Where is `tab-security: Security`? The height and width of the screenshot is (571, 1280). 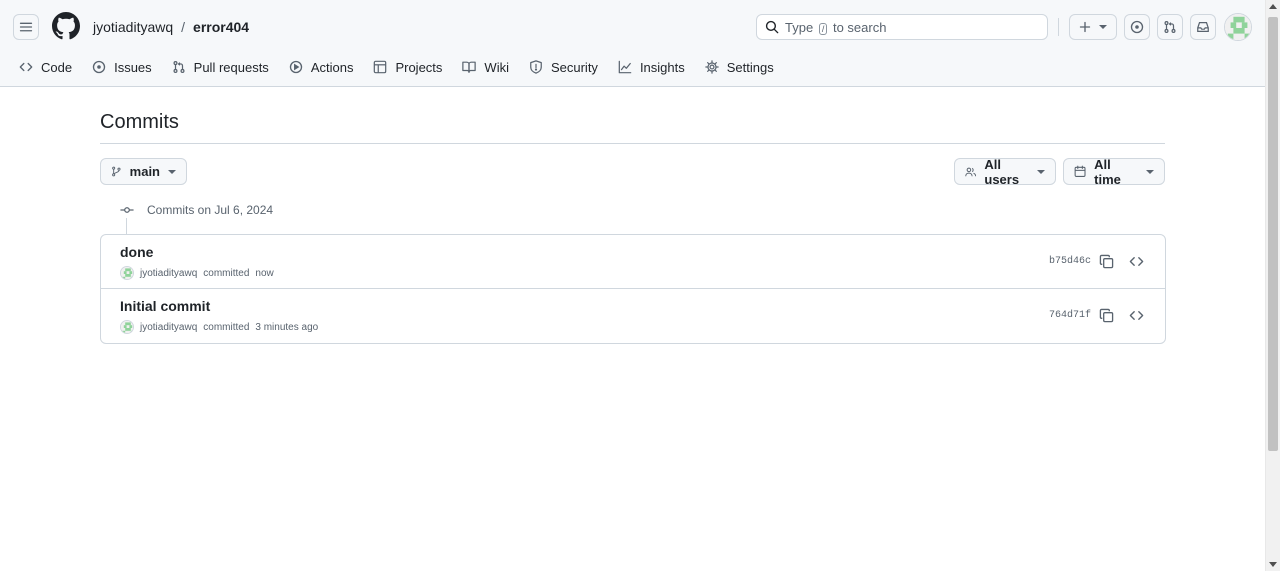 tab-security: Security is located at coordinates (563, 67).